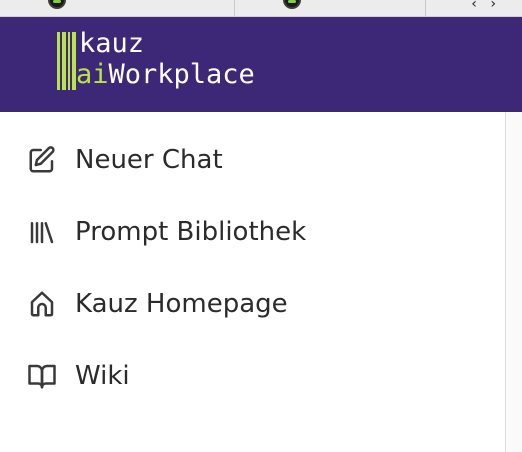 The height and width of the screenshot is (452, 522). What do you see at coordinates (112, 43) in the screenshot?
I see `logo-text-kauz: kauz` at bounding box center [112, 43].